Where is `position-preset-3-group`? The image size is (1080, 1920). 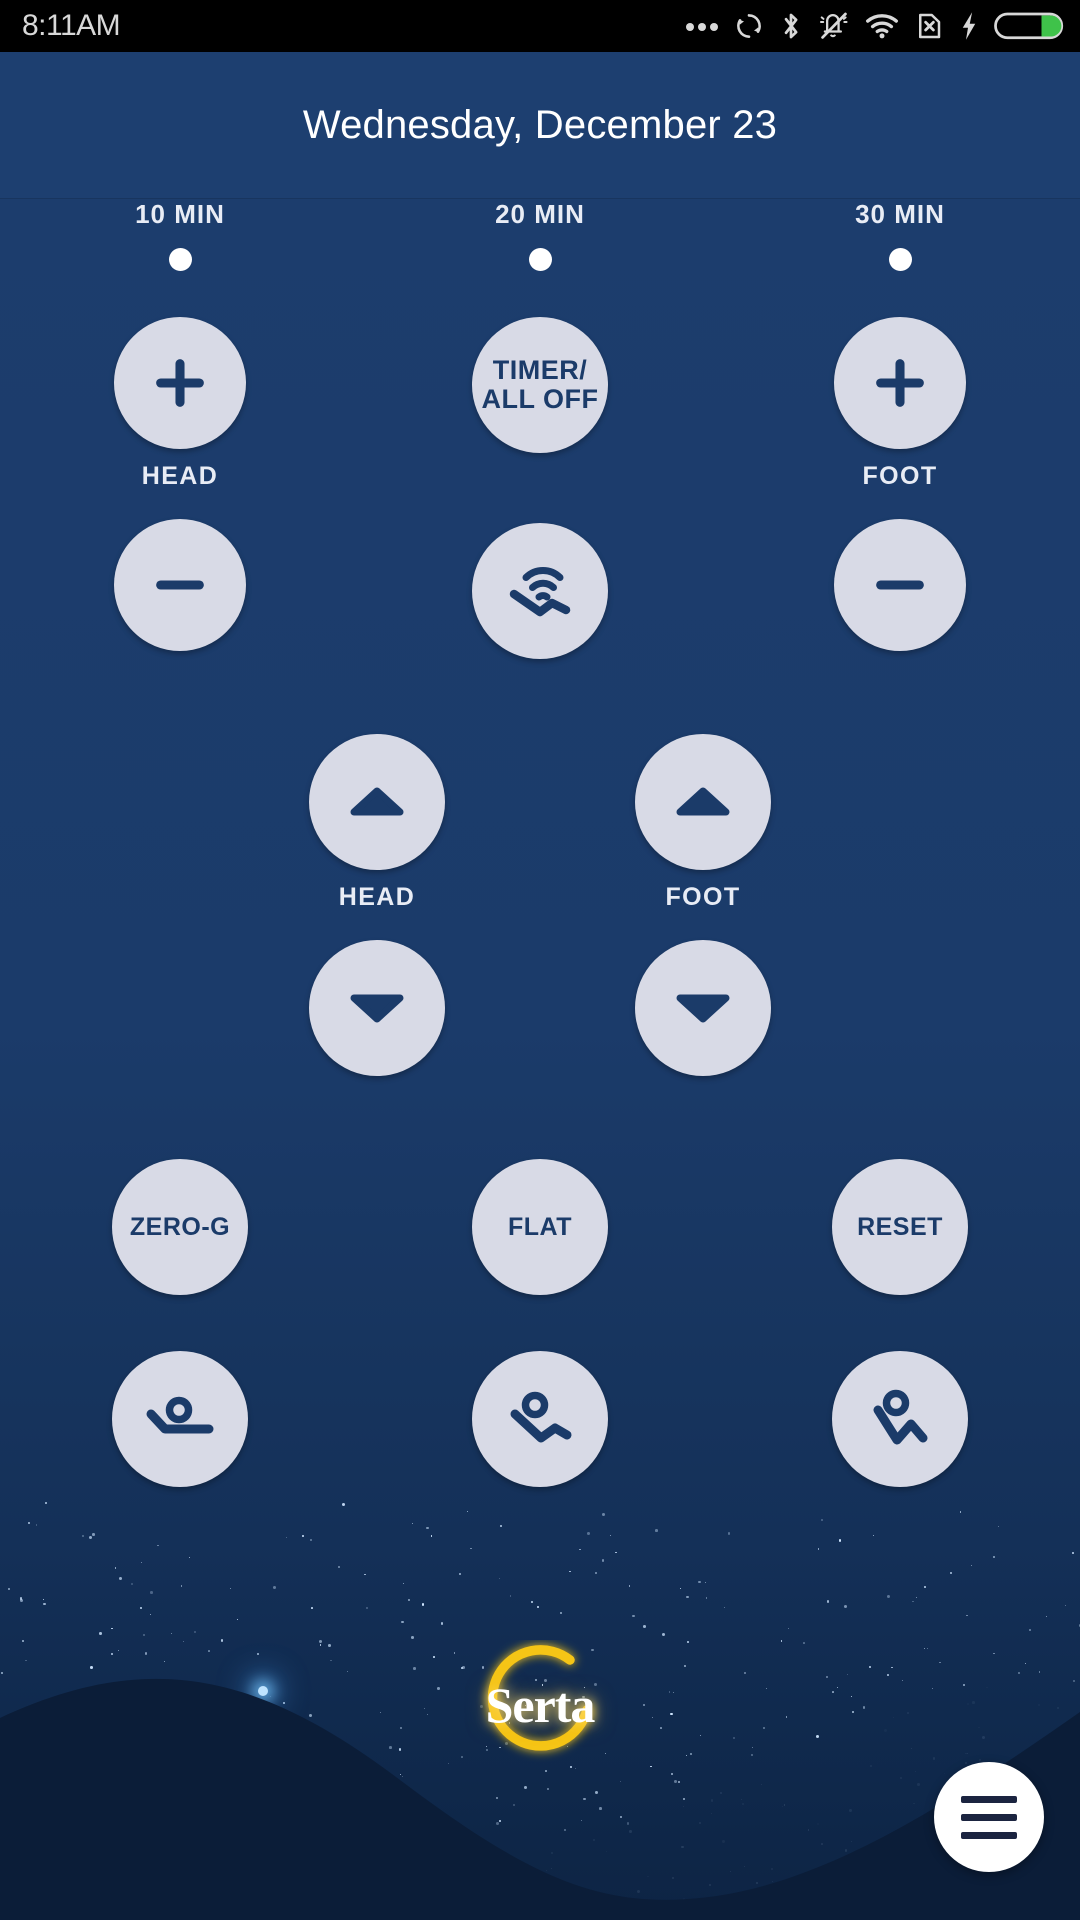 position-preset-3-group is located at coordinates (900, 1419).